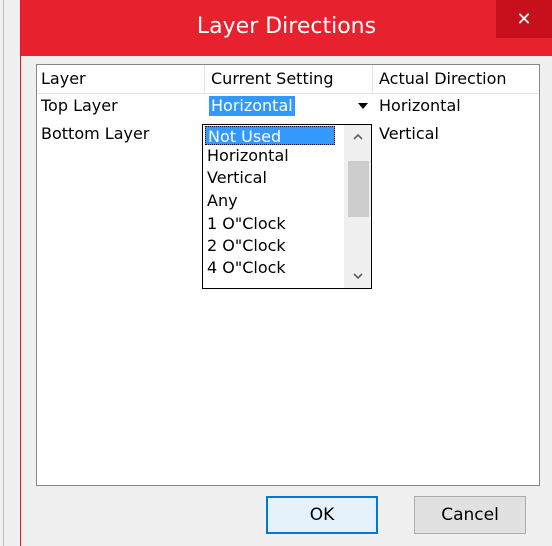 Image resolution: width=552 pixels, height=546 pixels. I want to click on dropdown-option: Horizontal, so click(247, 155).